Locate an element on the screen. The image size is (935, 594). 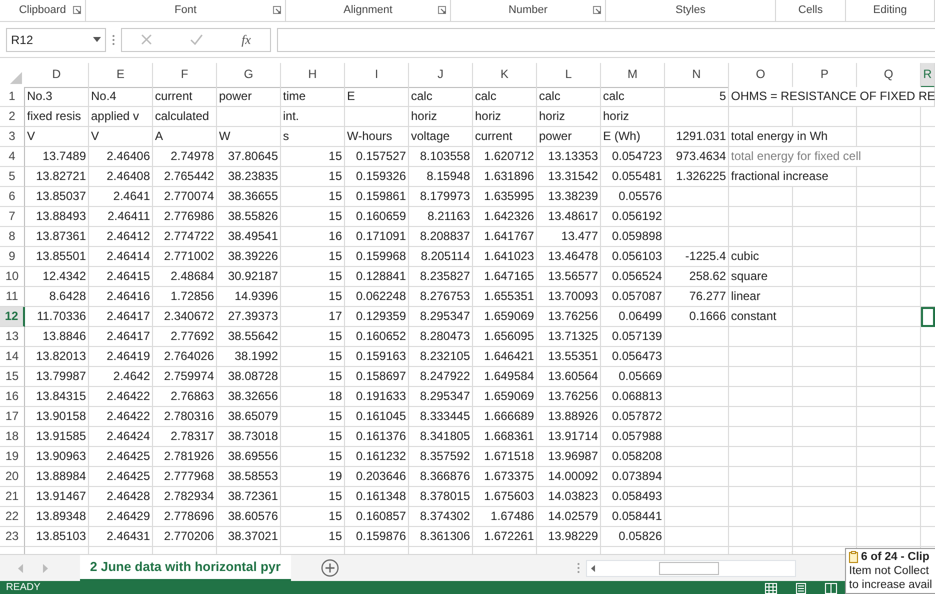
table-cell: 258.62 is located at coordinates (697, 277).